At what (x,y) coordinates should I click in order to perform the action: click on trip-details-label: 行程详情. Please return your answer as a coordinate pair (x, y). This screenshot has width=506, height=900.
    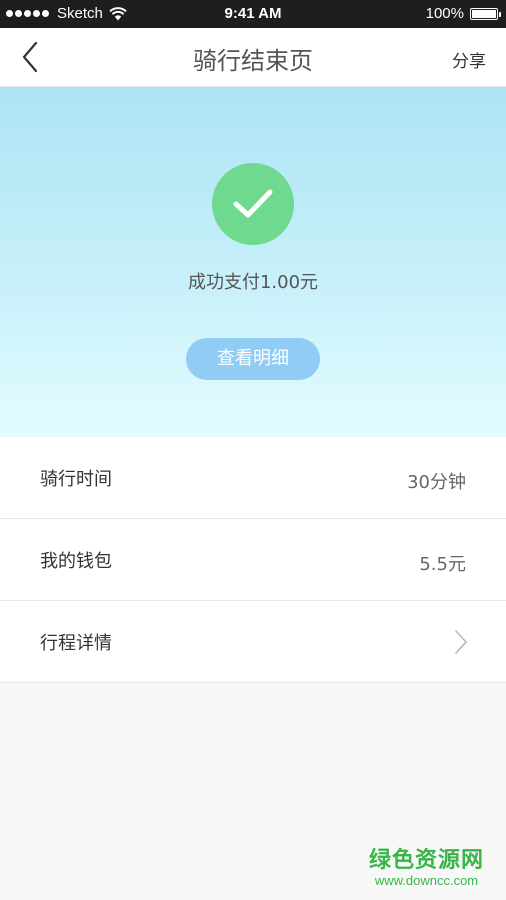
    Looking at the image, I should click on (76, 643).